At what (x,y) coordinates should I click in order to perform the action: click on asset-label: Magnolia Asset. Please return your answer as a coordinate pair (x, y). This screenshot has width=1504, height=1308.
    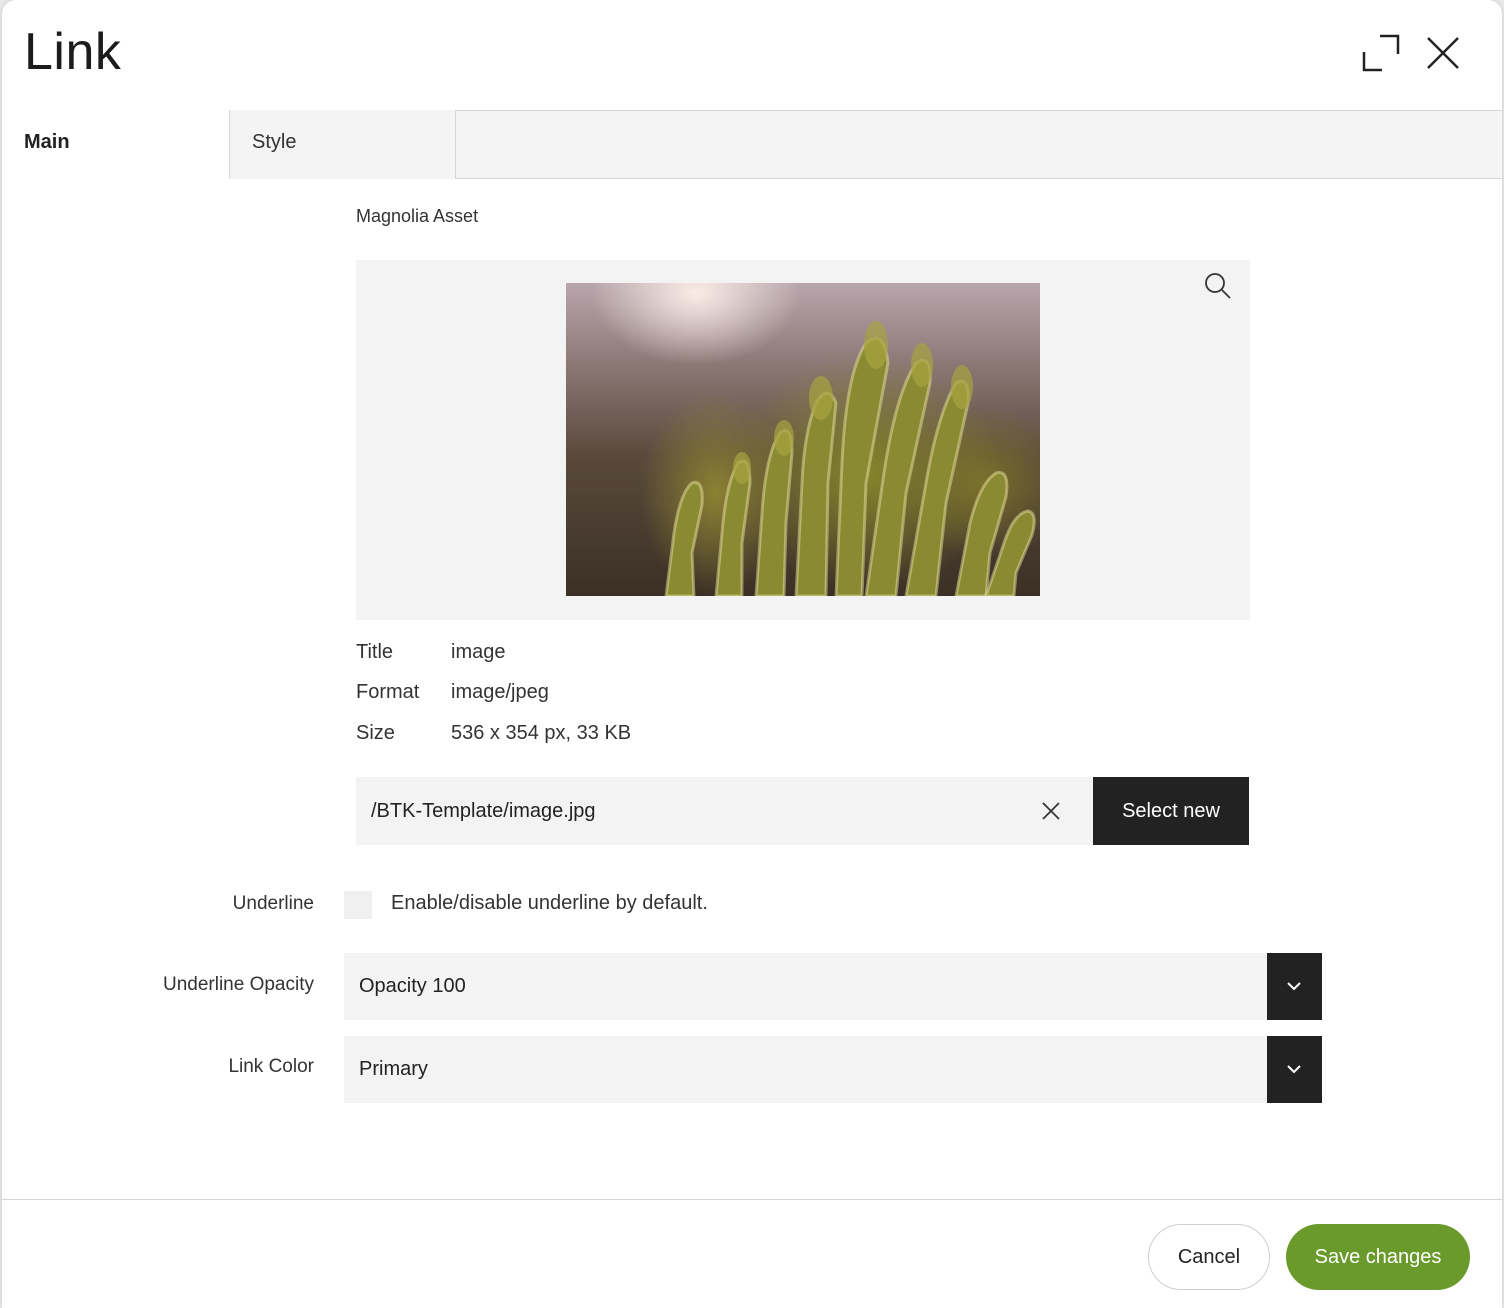
    Looking at the image, I should click on (417, 216).